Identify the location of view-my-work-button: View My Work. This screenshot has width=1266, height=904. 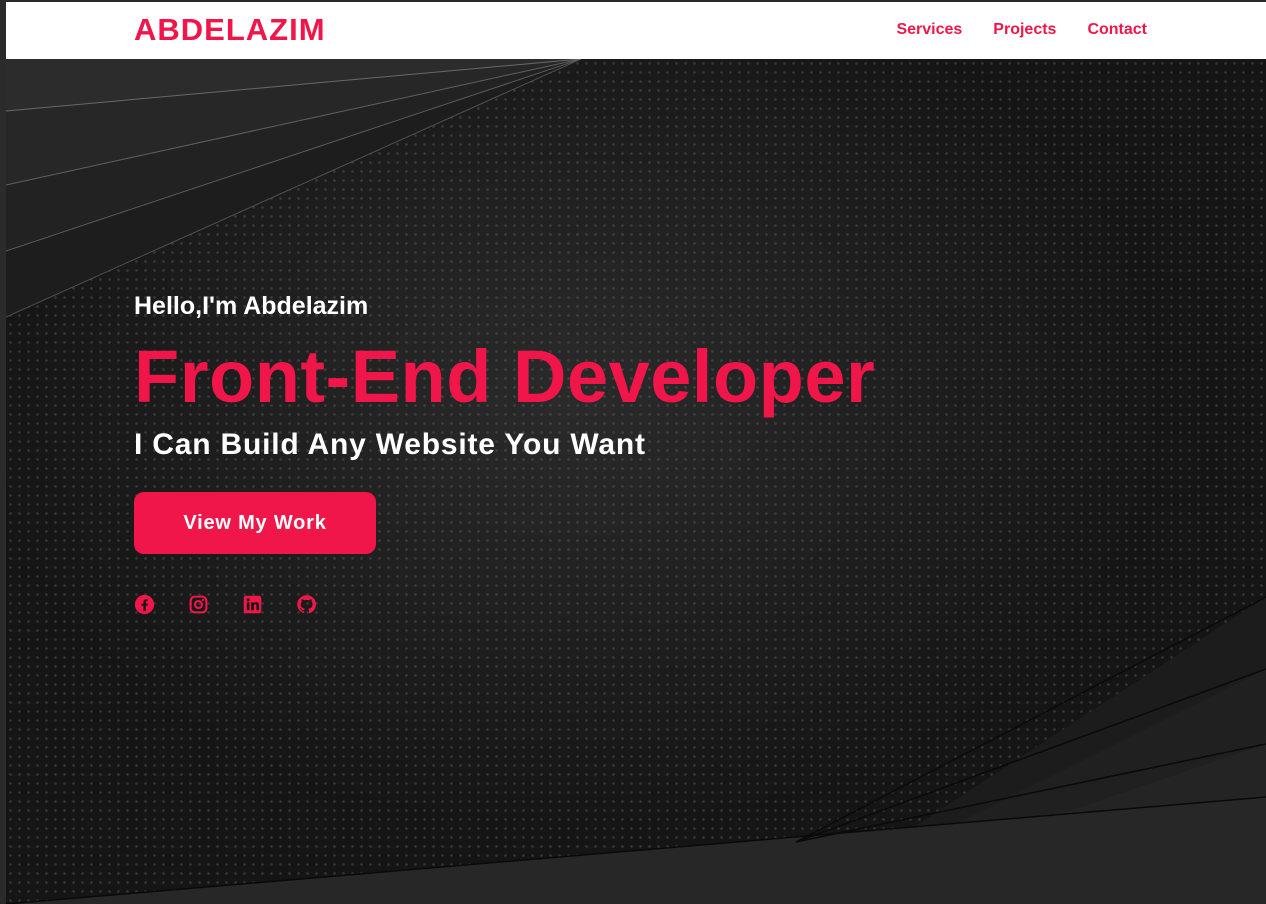
(255, 523).